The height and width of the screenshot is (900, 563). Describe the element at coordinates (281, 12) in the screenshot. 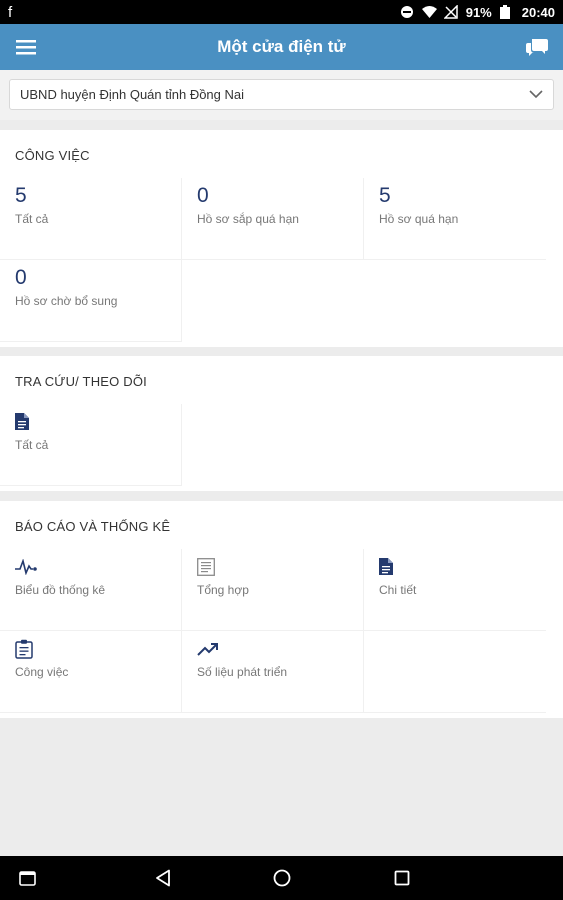

I see `status-bar: f 91% 20:40` at that location.